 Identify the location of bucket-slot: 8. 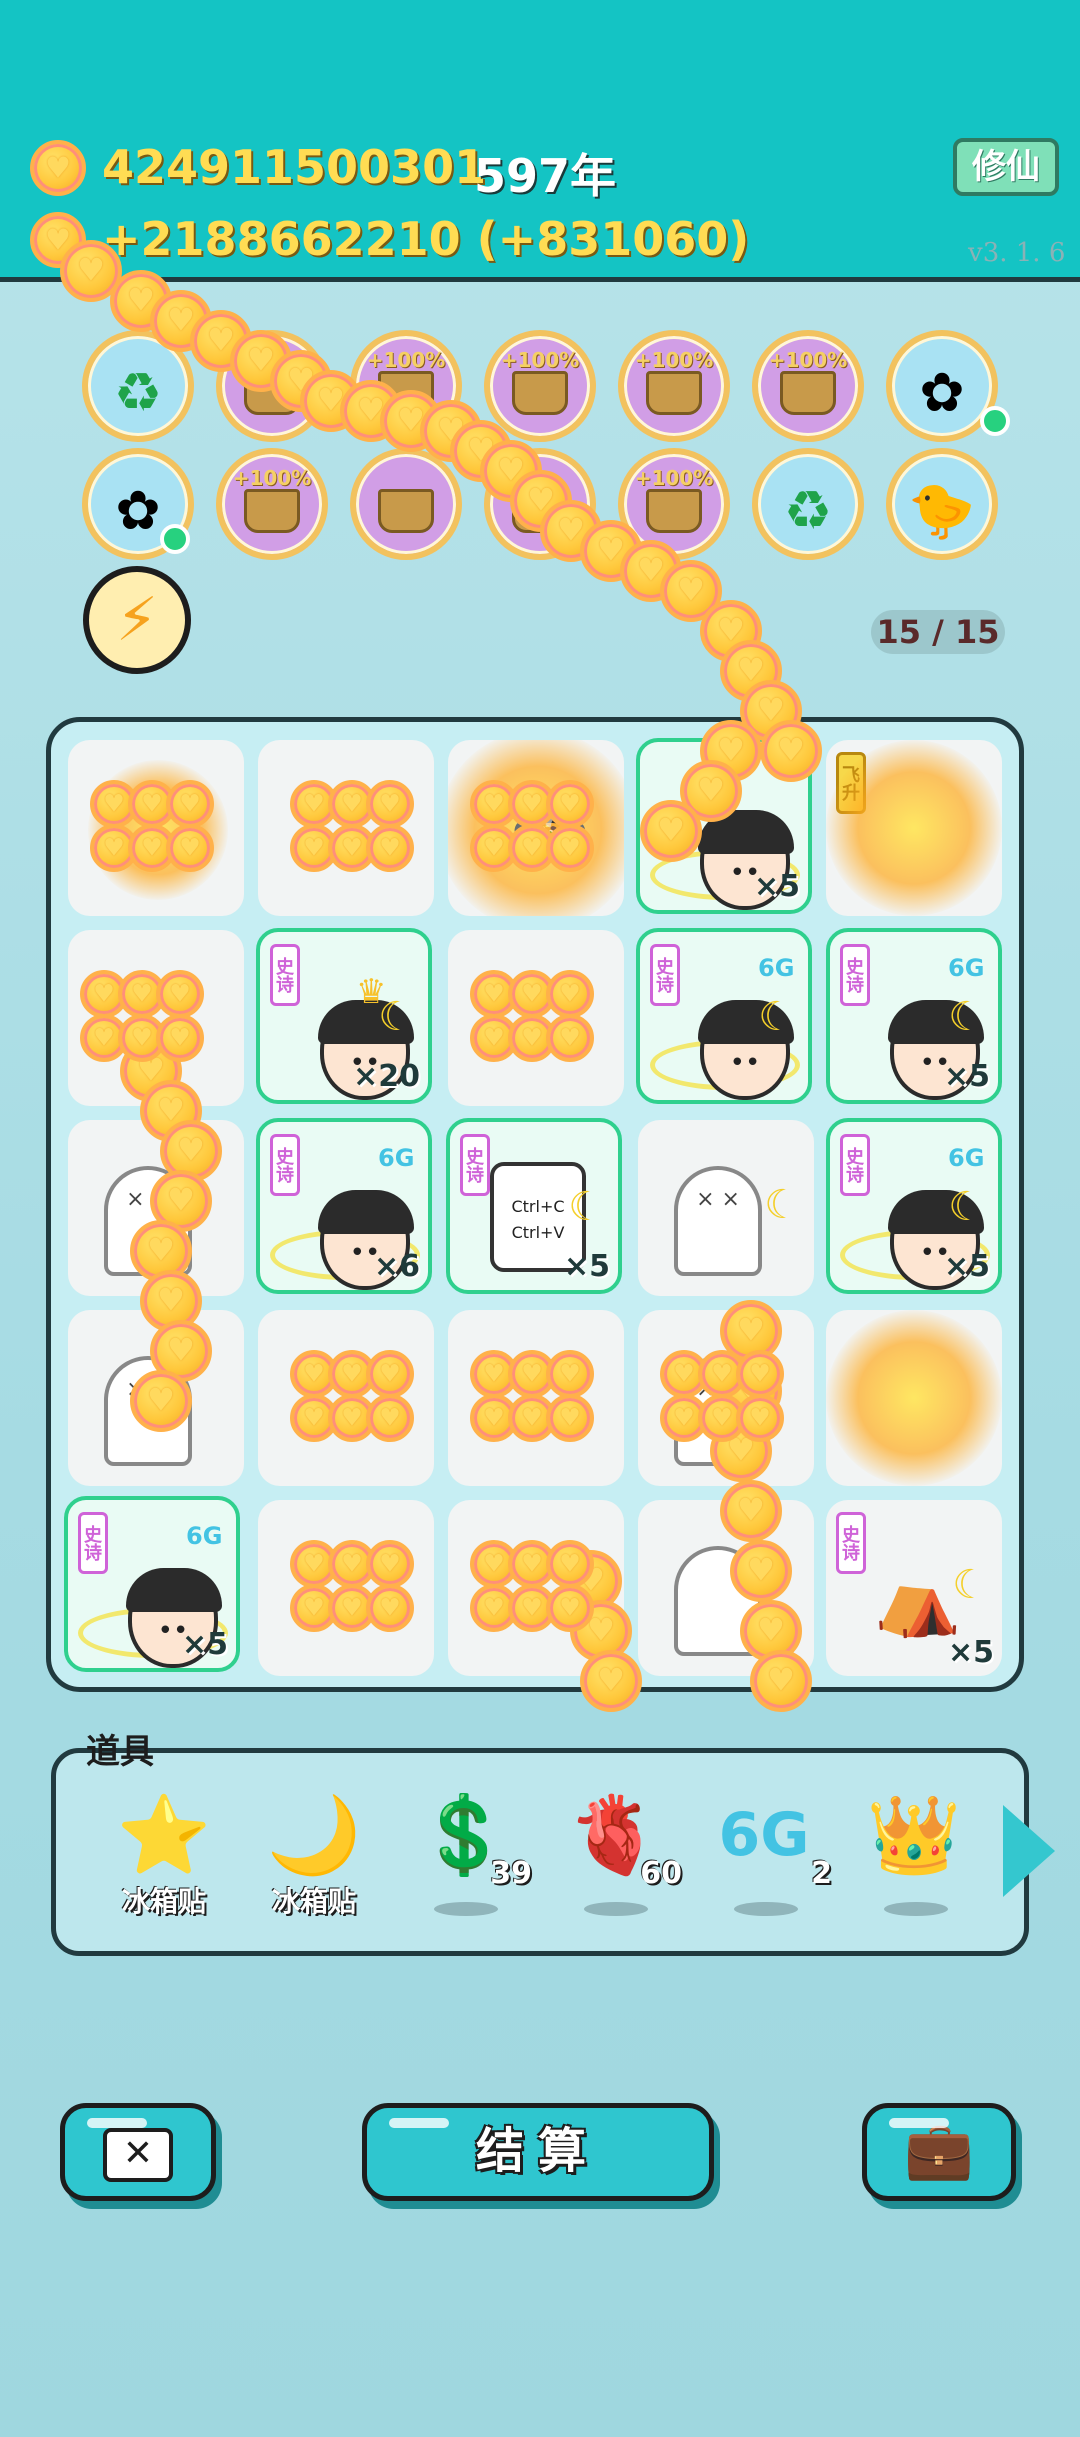
(540, 504).